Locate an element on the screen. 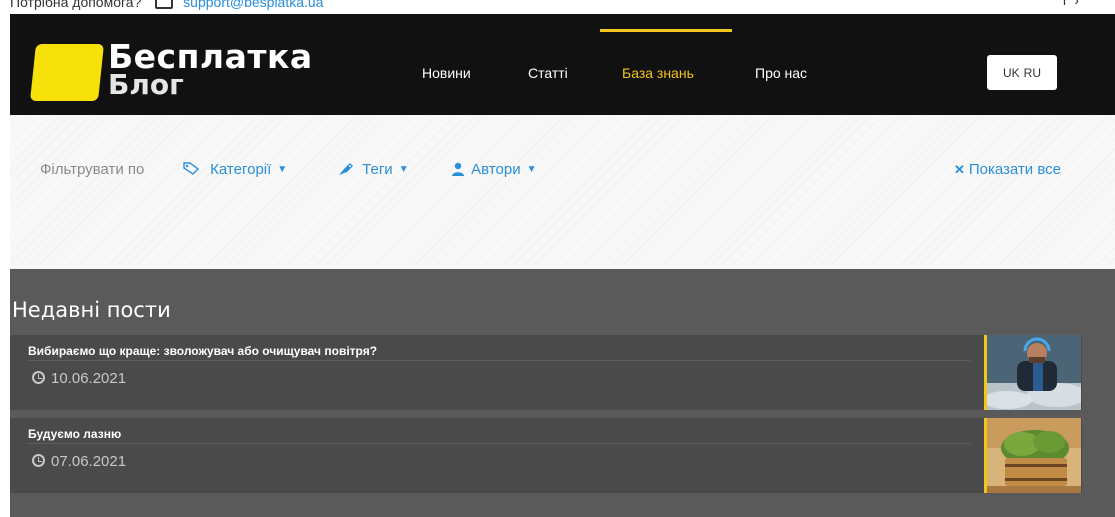 The image size is (1115, 517). show-all-label: Показати все is located at coordinates (1014, 169).